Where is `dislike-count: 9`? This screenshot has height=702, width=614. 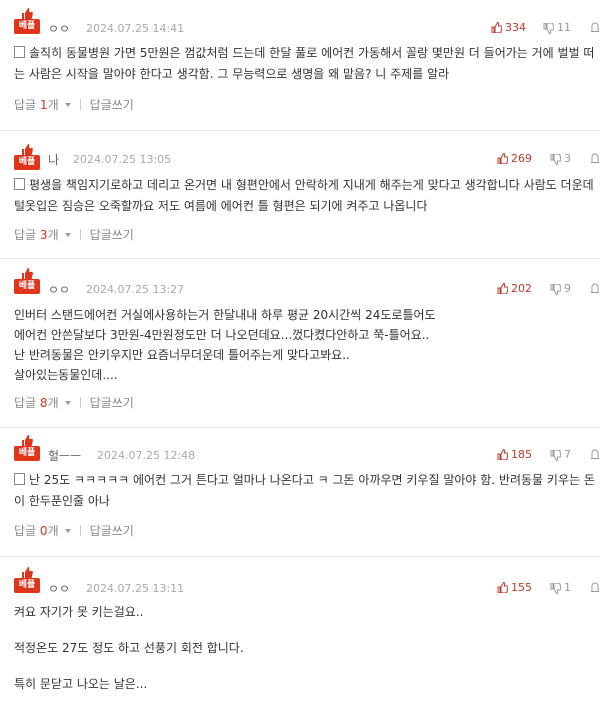
dislike-count: 9 is located at coordinates (567, 288).